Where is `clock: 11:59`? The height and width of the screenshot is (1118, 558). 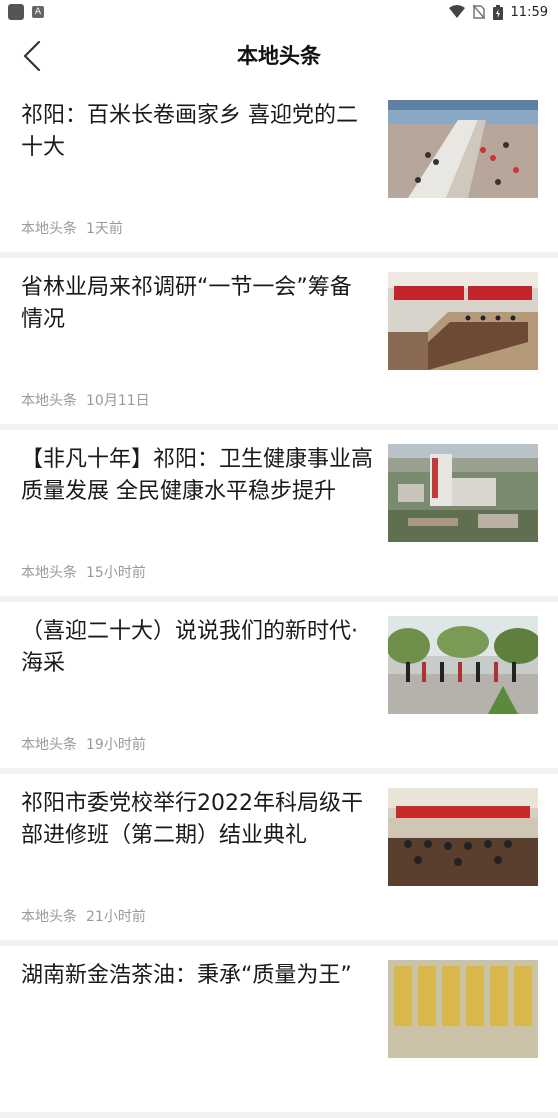 clock: 11:59 is located at coordinates (529, 12).